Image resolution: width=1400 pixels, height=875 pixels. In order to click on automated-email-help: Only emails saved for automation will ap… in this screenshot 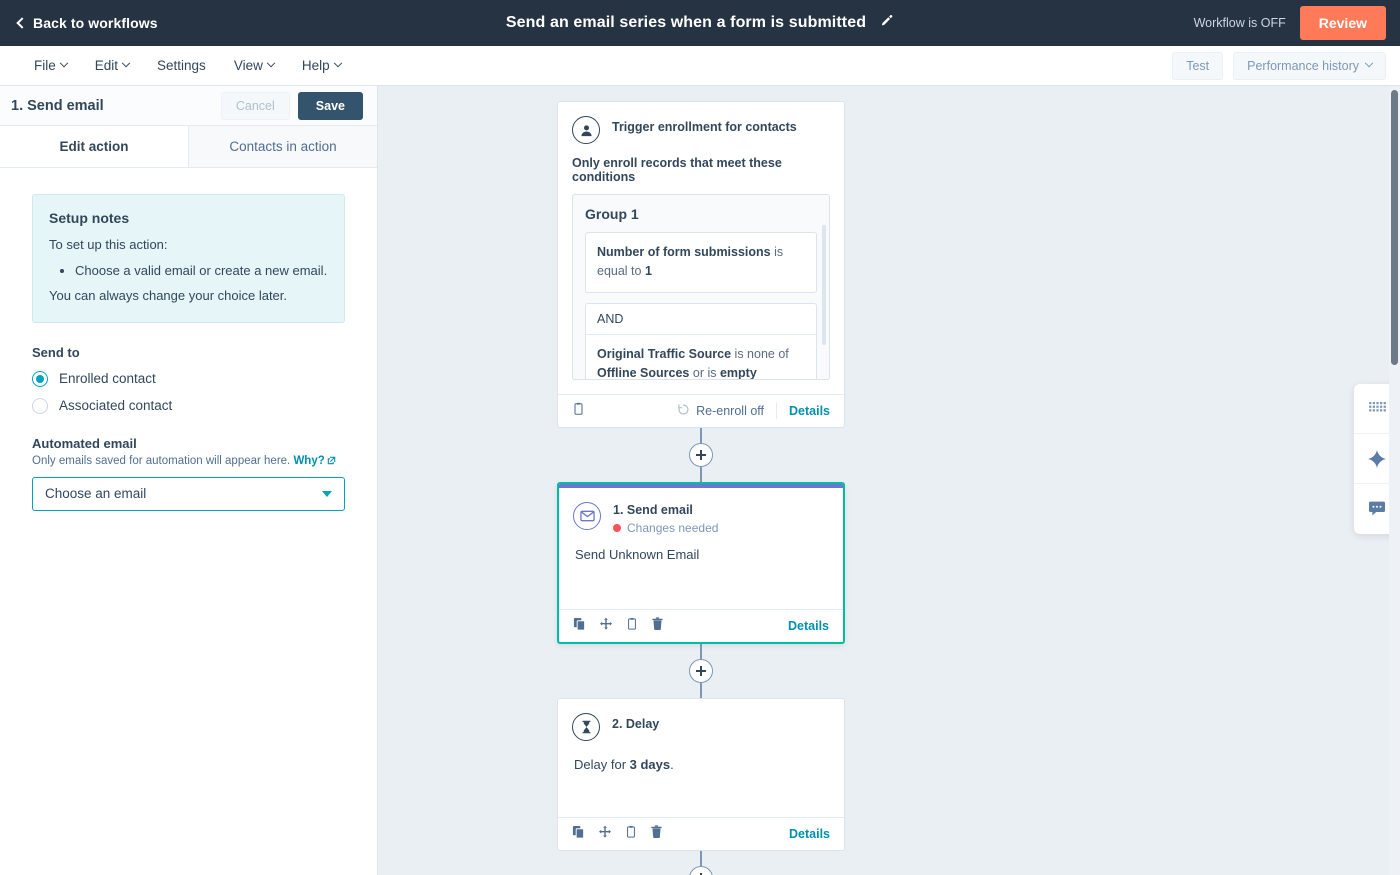, I will do `click(188, 461)`.